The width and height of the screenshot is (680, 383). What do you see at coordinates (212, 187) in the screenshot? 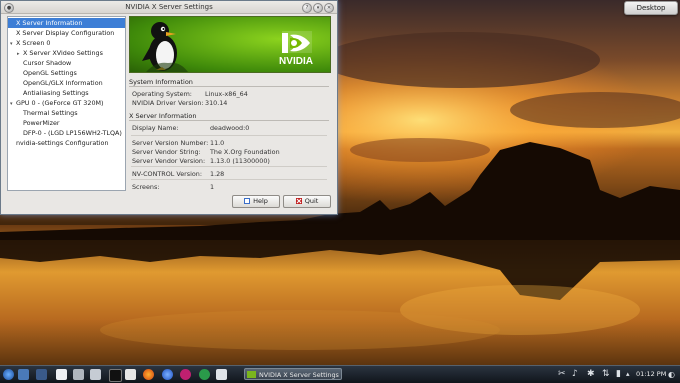
I see `screens-value: 1` at bounding box center [212, 187].